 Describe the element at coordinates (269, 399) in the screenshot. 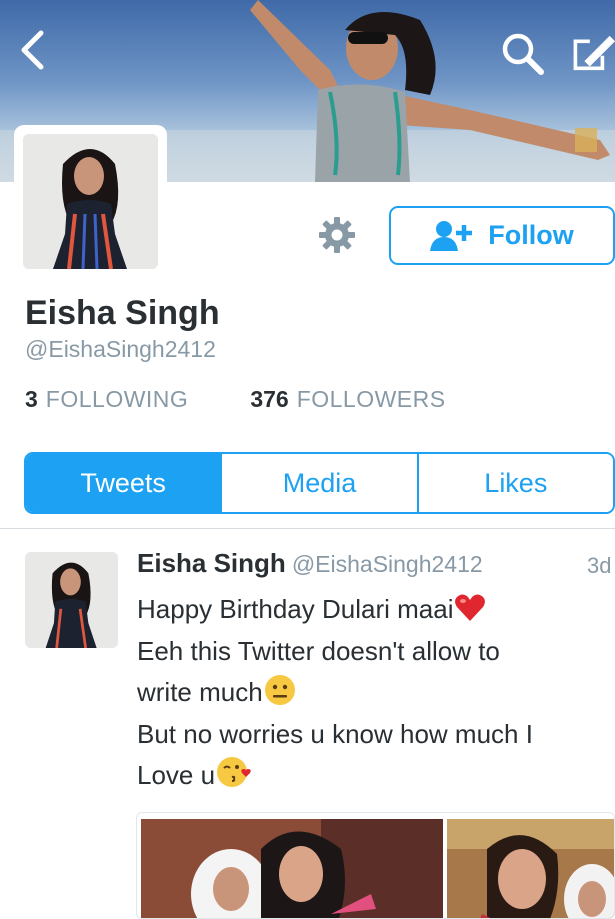

I see `followers-count: 376` at that location.